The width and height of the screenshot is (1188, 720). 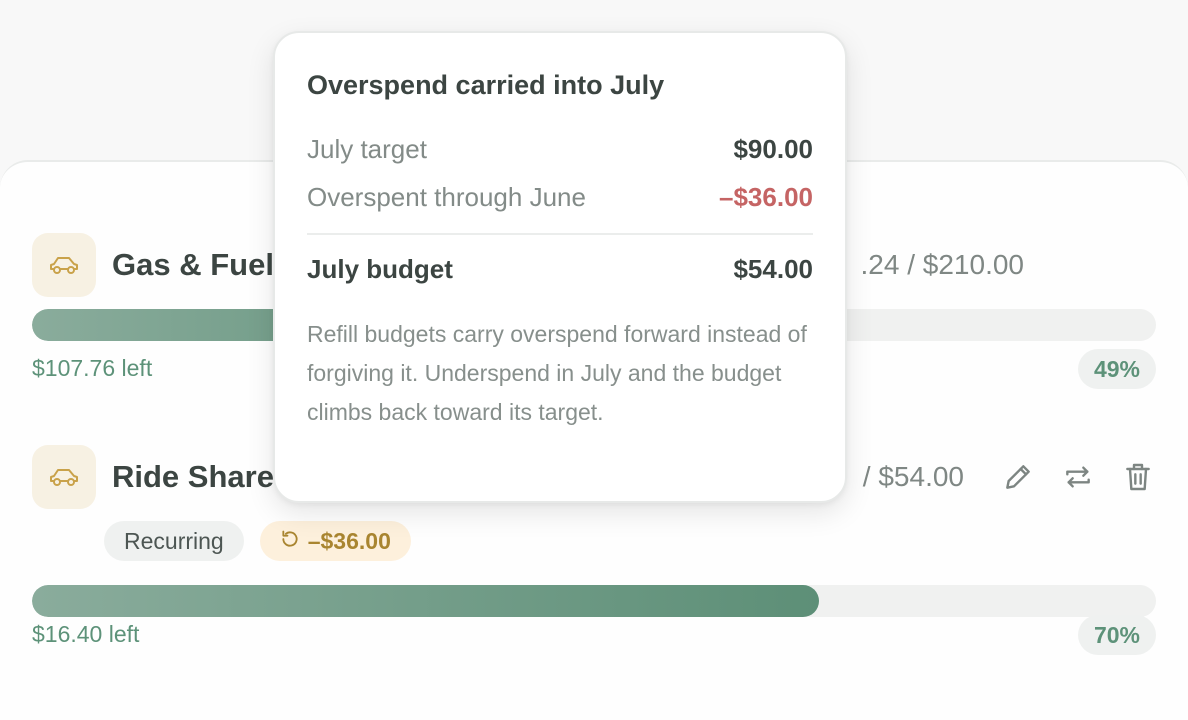 I want to click on overspent-line: Overspent through June –$36.00, so click(x=560, y=197).